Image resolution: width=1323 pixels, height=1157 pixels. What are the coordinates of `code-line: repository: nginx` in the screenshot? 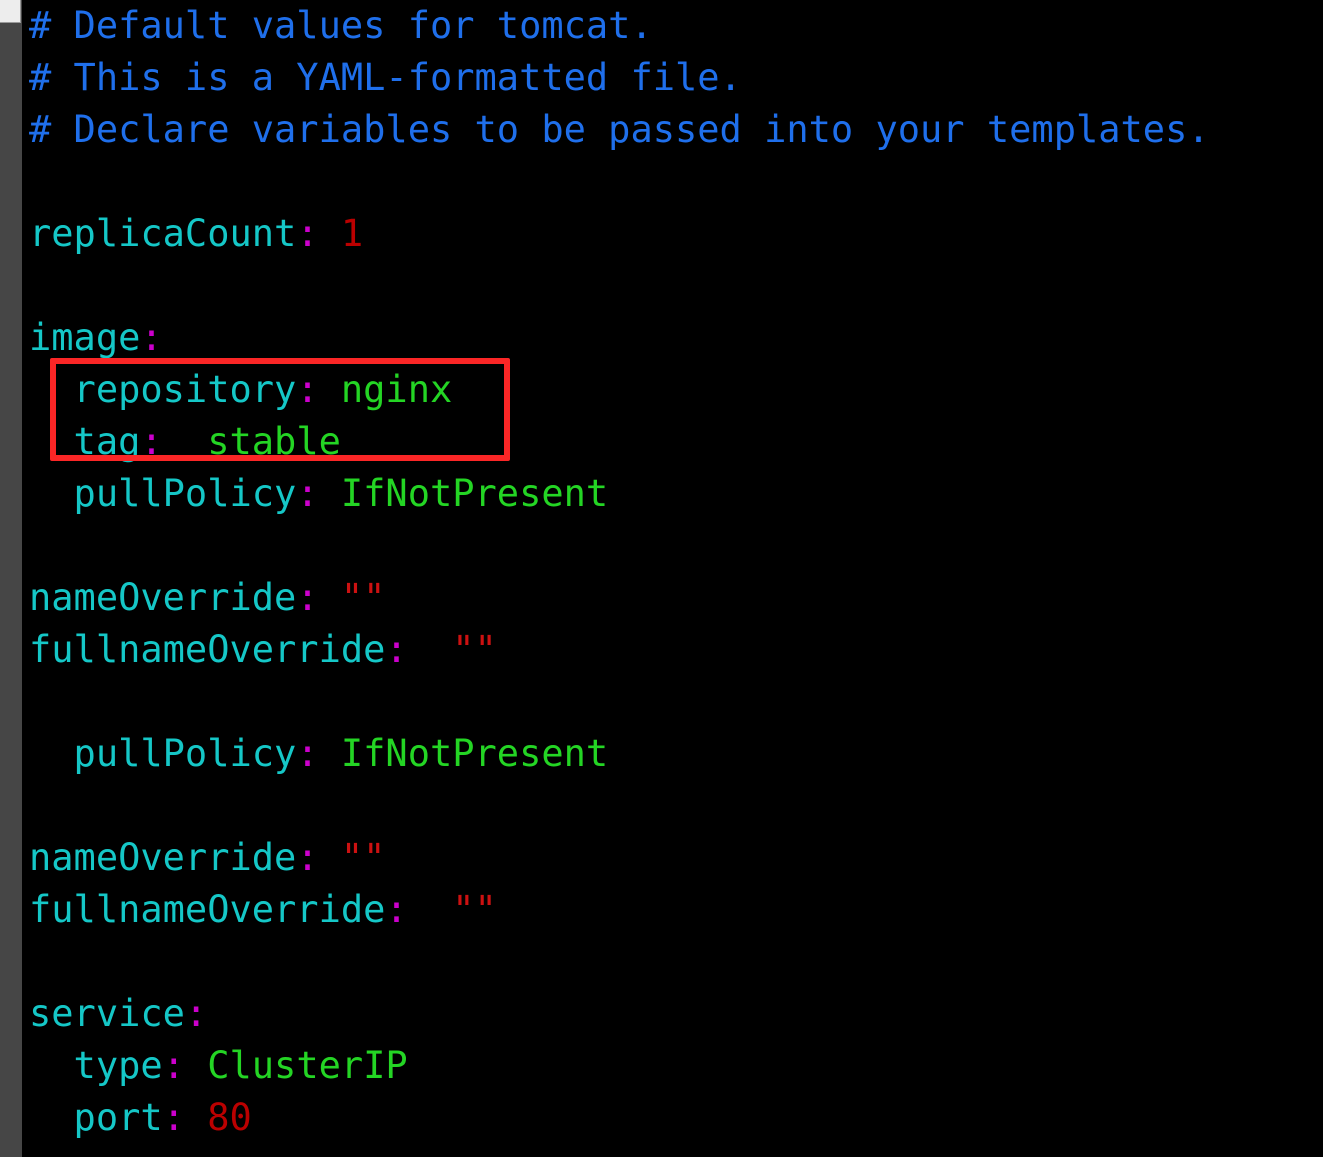 It's located at (241, 390).